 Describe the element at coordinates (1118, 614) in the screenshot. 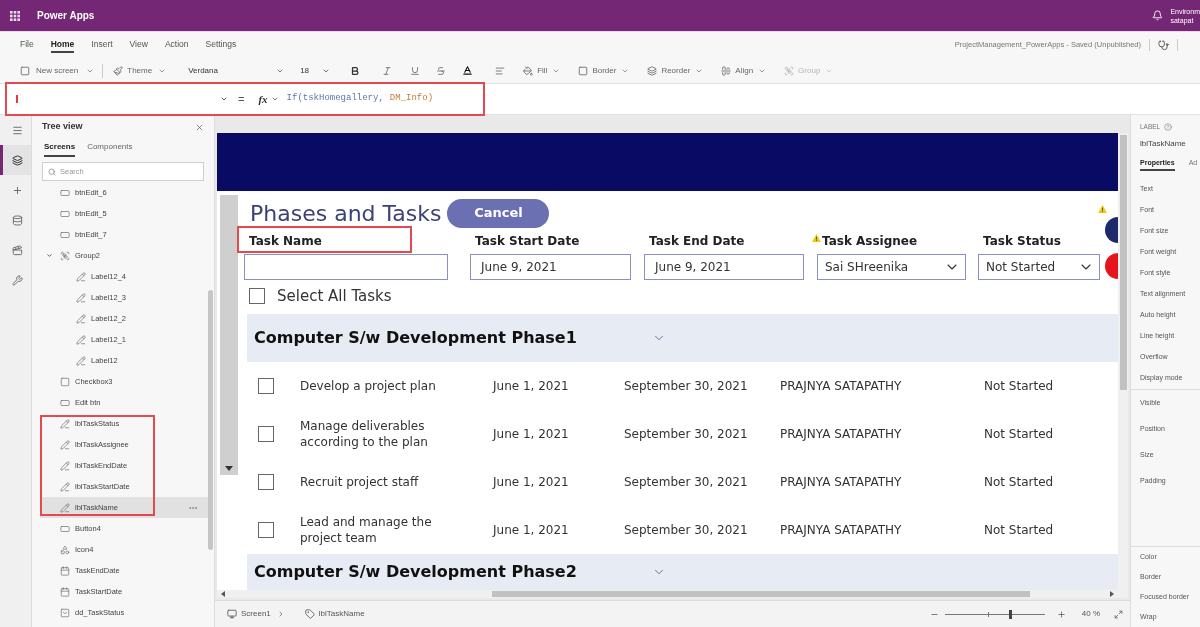

I see `fullscreen-icon` at that location.